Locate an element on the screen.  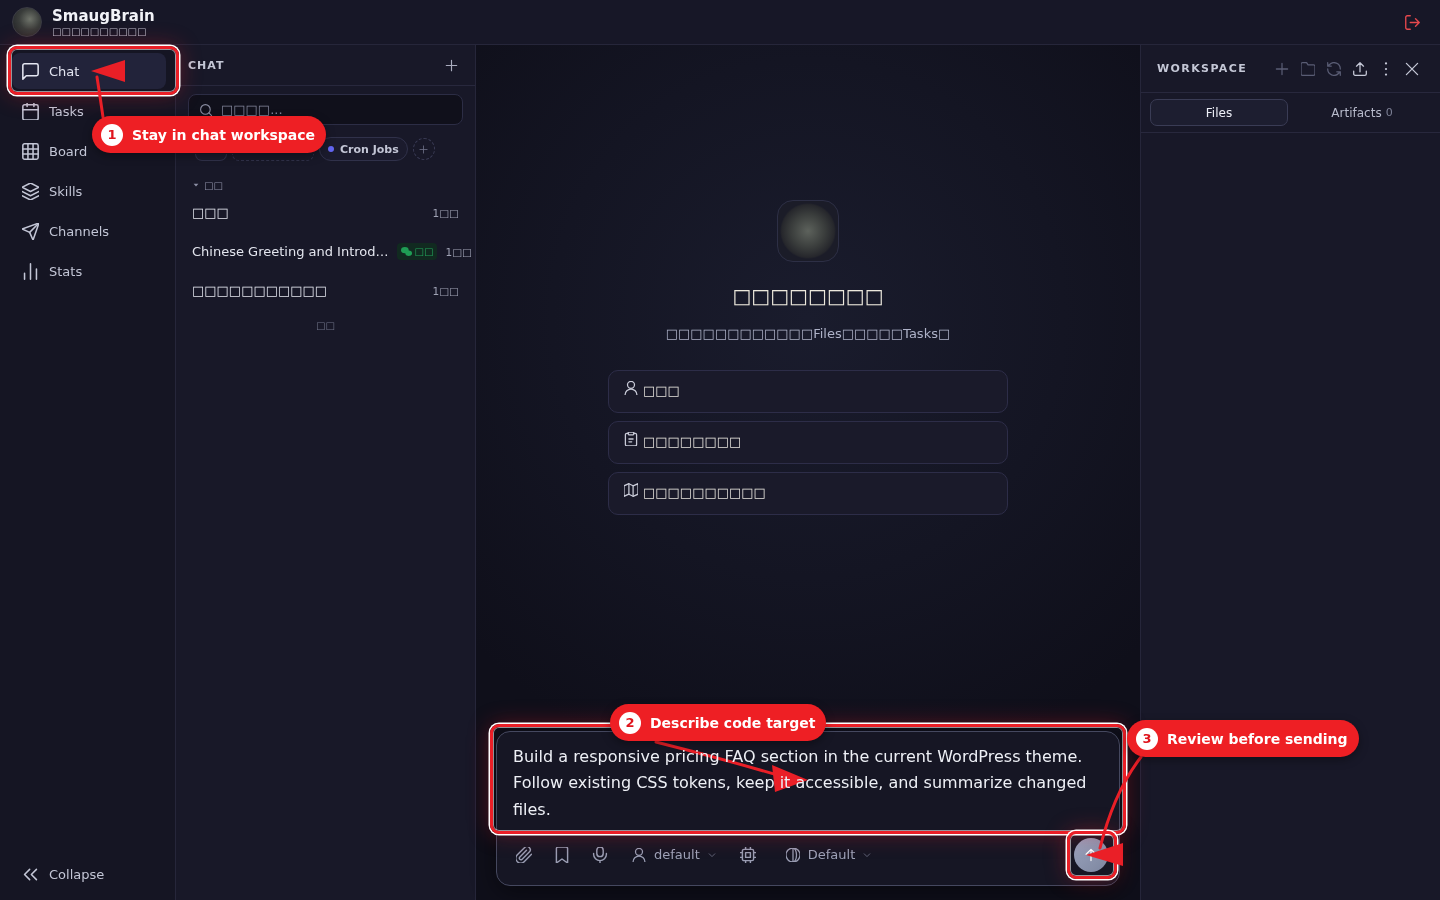
folder-icon is located at coordinates (1308, 68).